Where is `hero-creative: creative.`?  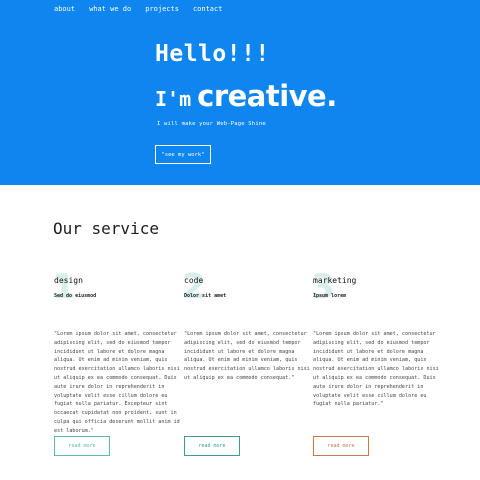 hero-creative: creative. is located at coordinates (267, 96).